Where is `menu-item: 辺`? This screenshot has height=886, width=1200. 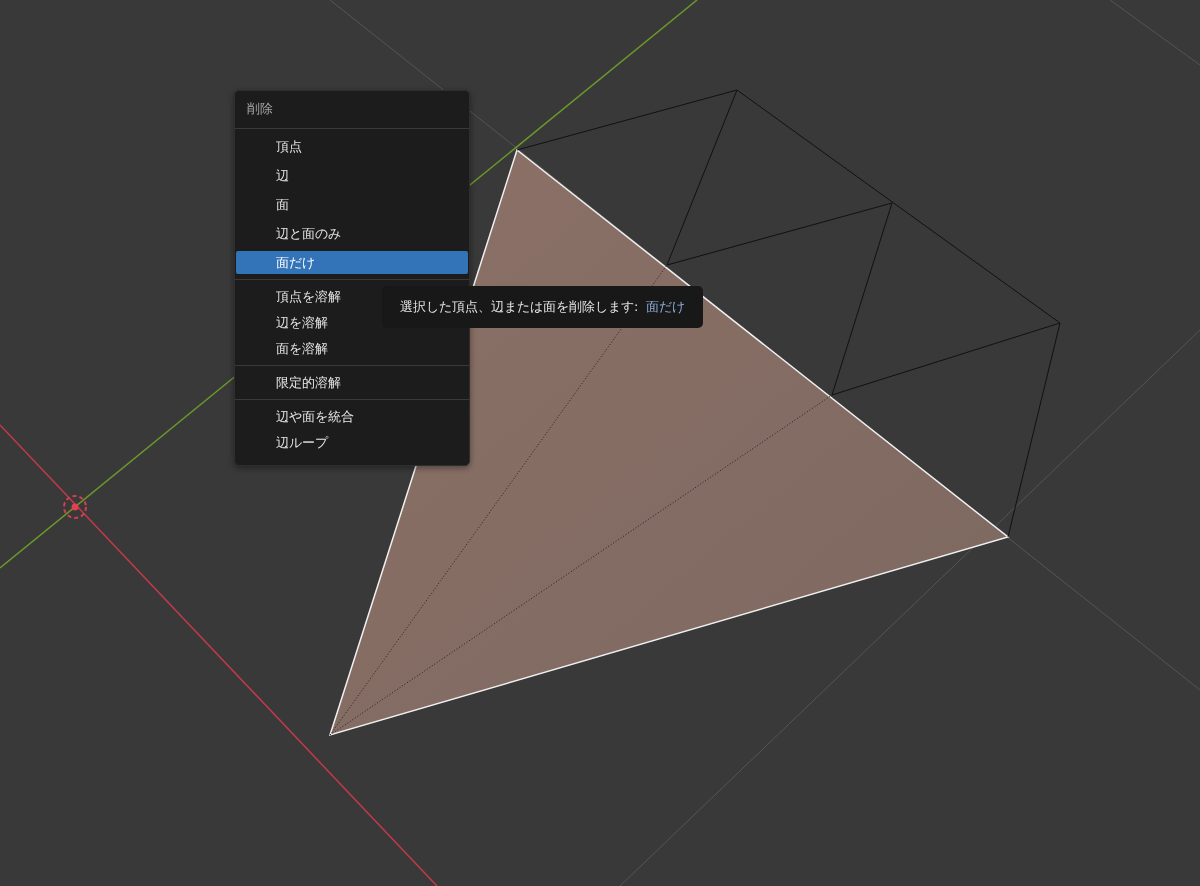 menu-item: 辺 is located at coordinates (352, 175).